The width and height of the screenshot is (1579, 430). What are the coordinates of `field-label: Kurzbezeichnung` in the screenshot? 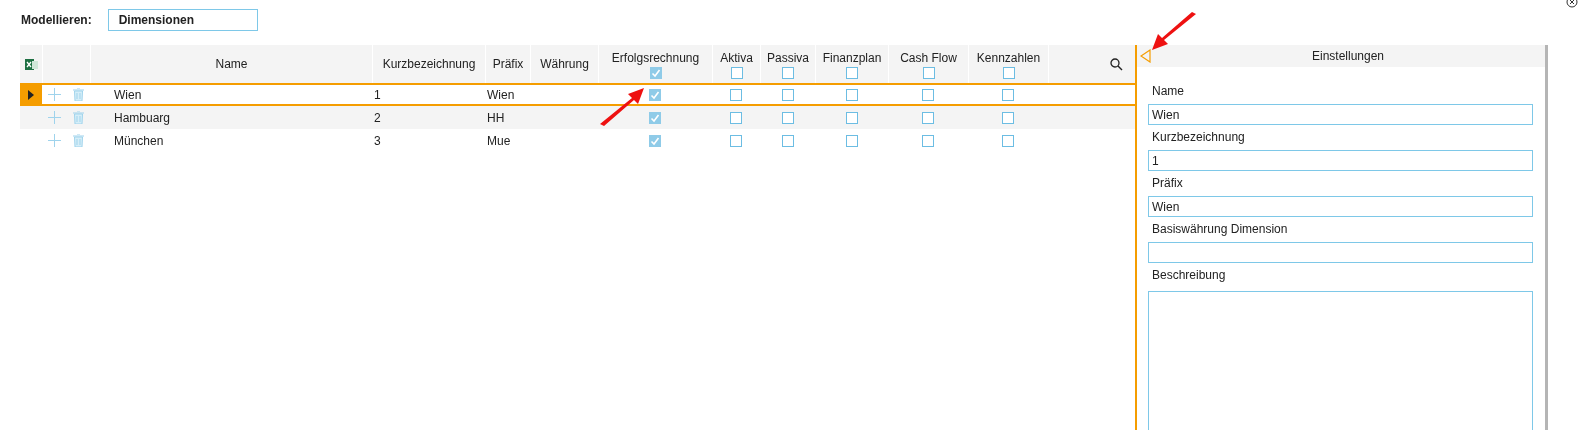 It's located at (1198, 137).